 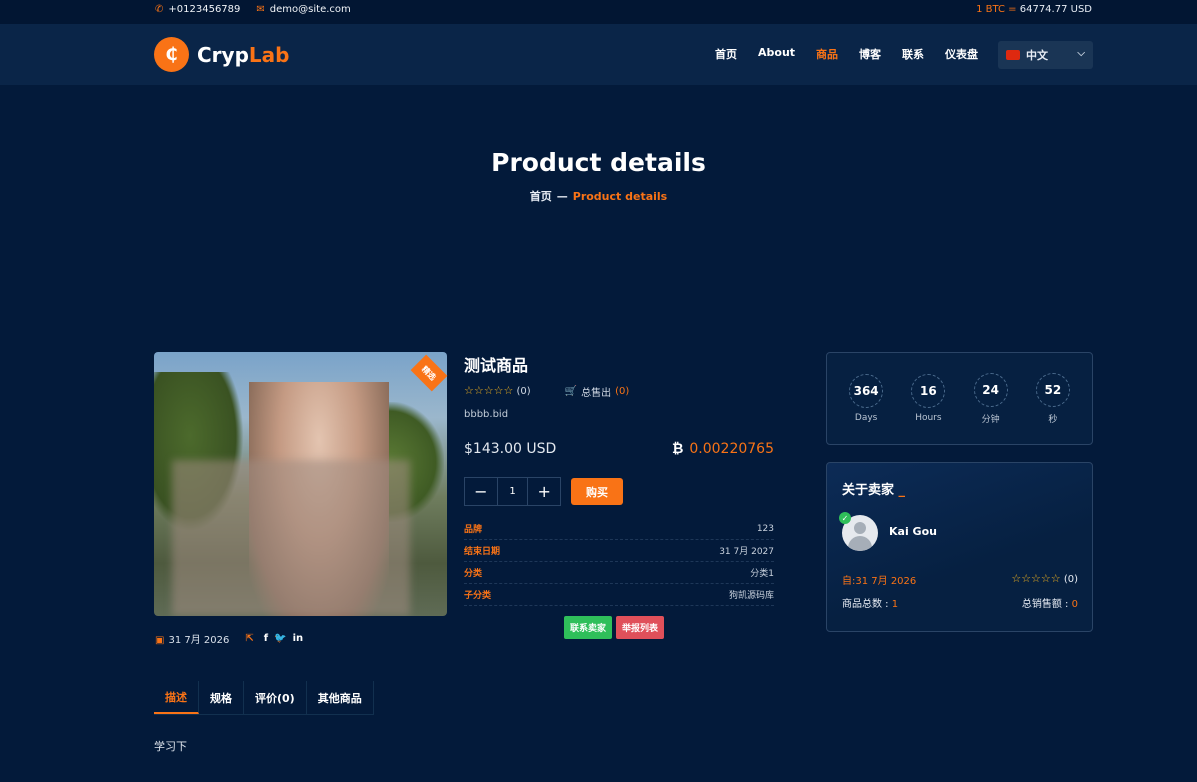 I want to click on seller-heading-text: 关于卖家, so click(x=868, y=490).